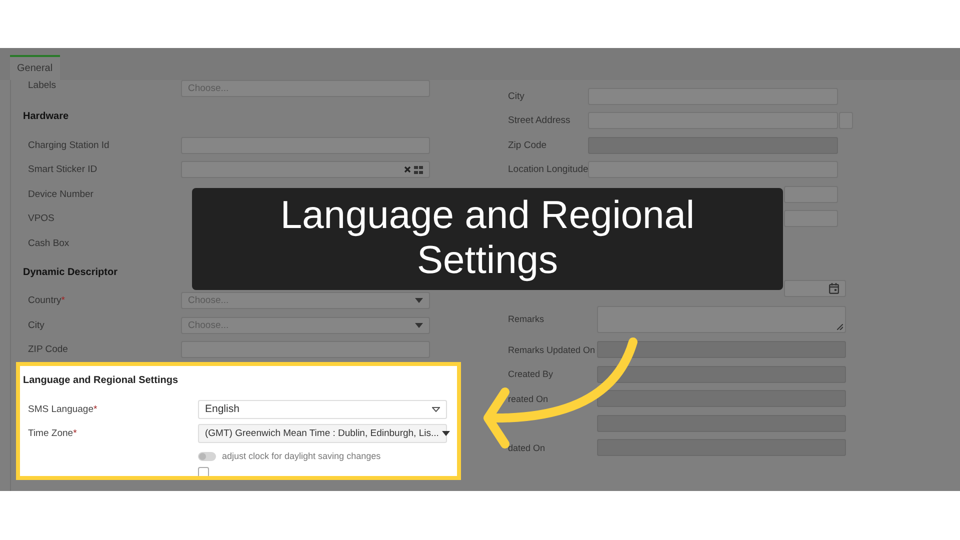 This screenshot has height=540, width=960. What do you see at coordinates (42, 85) in the screenshot?
I see `field-label: Labels` at bounding box center [42, 85].